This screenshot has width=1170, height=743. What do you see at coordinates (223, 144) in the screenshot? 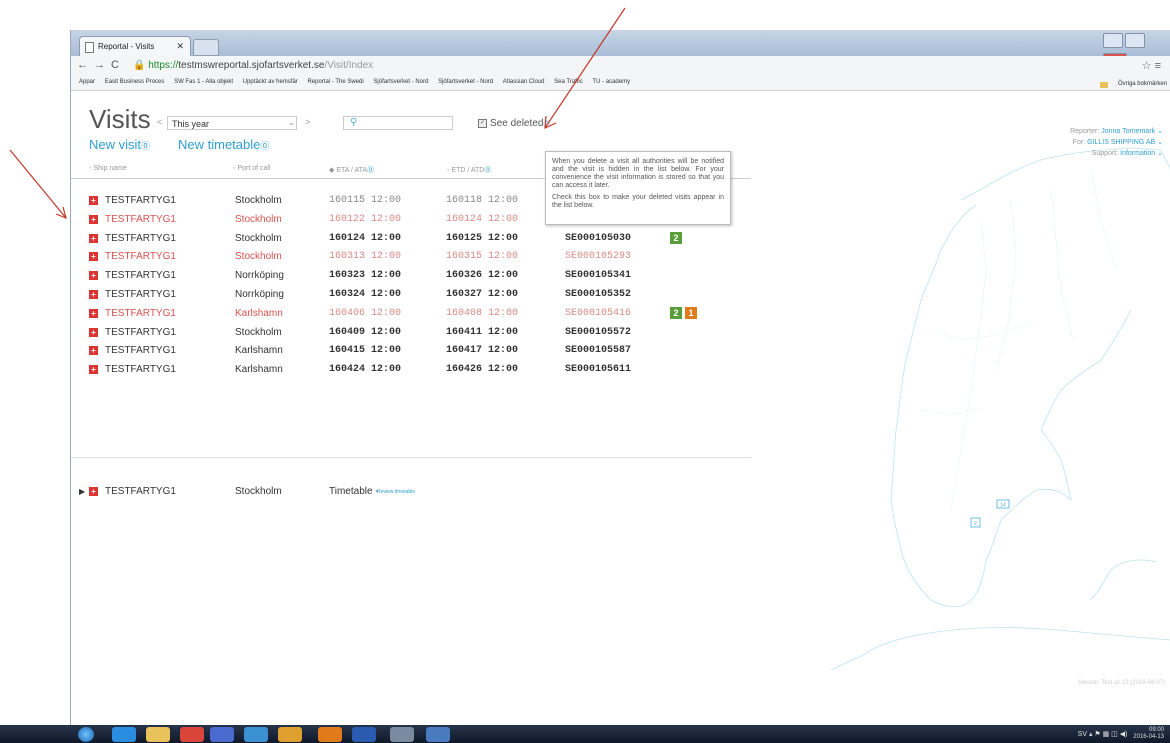
I see `new-timetable-link: New timetable⓪` at bounding box center [223, 144].